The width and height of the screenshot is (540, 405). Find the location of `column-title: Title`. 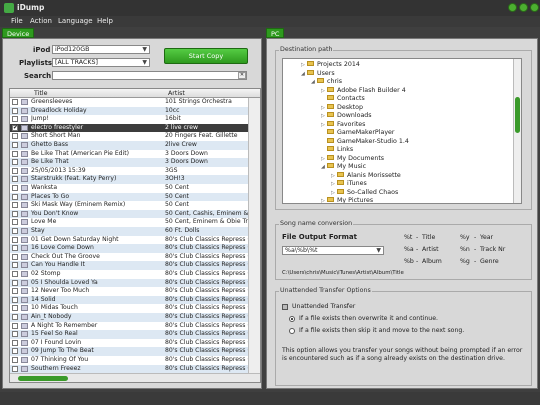

column-title: Title is located at coordinates (41, 93).